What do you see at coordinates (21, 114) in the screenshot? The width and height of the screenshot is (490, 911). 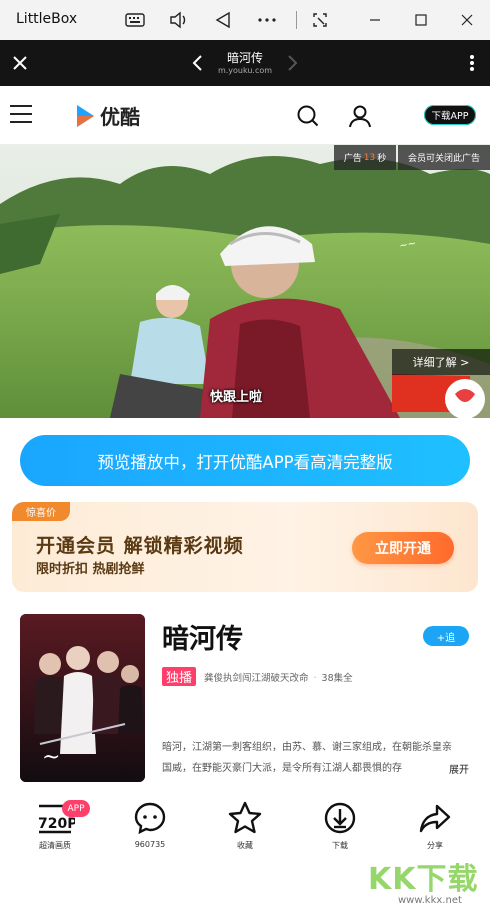 I see `menu-icon` at bounding box center [21, 114].